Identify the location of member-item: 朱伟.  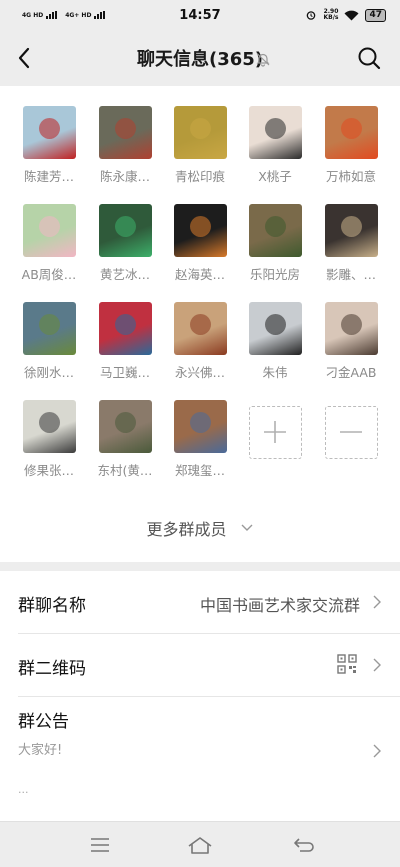
(275, 341).